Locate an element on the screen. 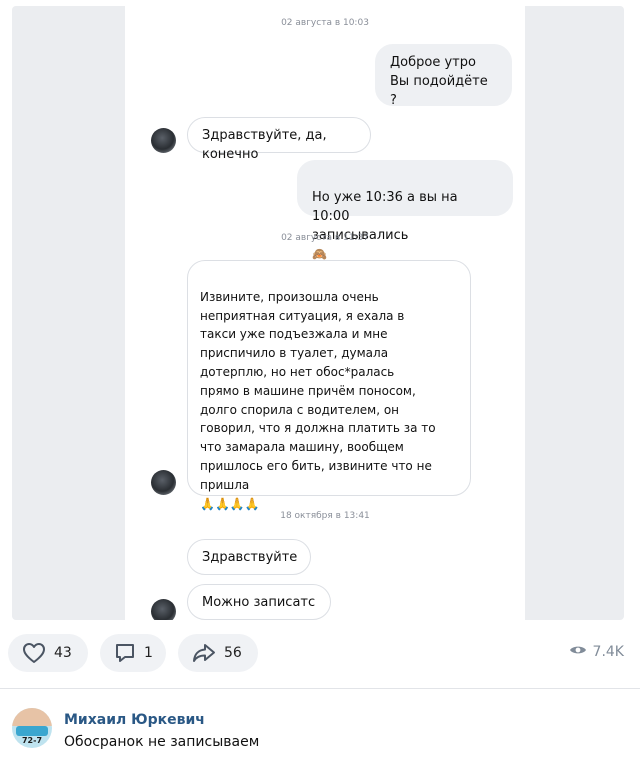 Image resolution: width=640 pixels, height=758 pixels. date-separator: 02 августа в 11:37 is located at coordinates (325, 238).